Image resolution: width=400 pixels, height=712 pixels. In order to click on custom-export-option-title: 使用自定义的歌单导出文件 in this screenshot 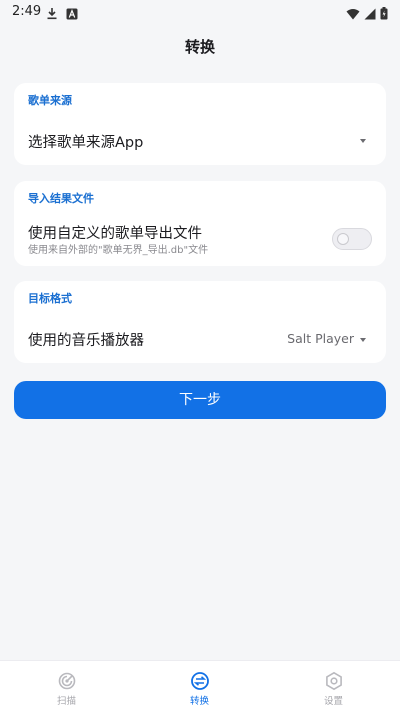, I will do `click(115, 234)`.